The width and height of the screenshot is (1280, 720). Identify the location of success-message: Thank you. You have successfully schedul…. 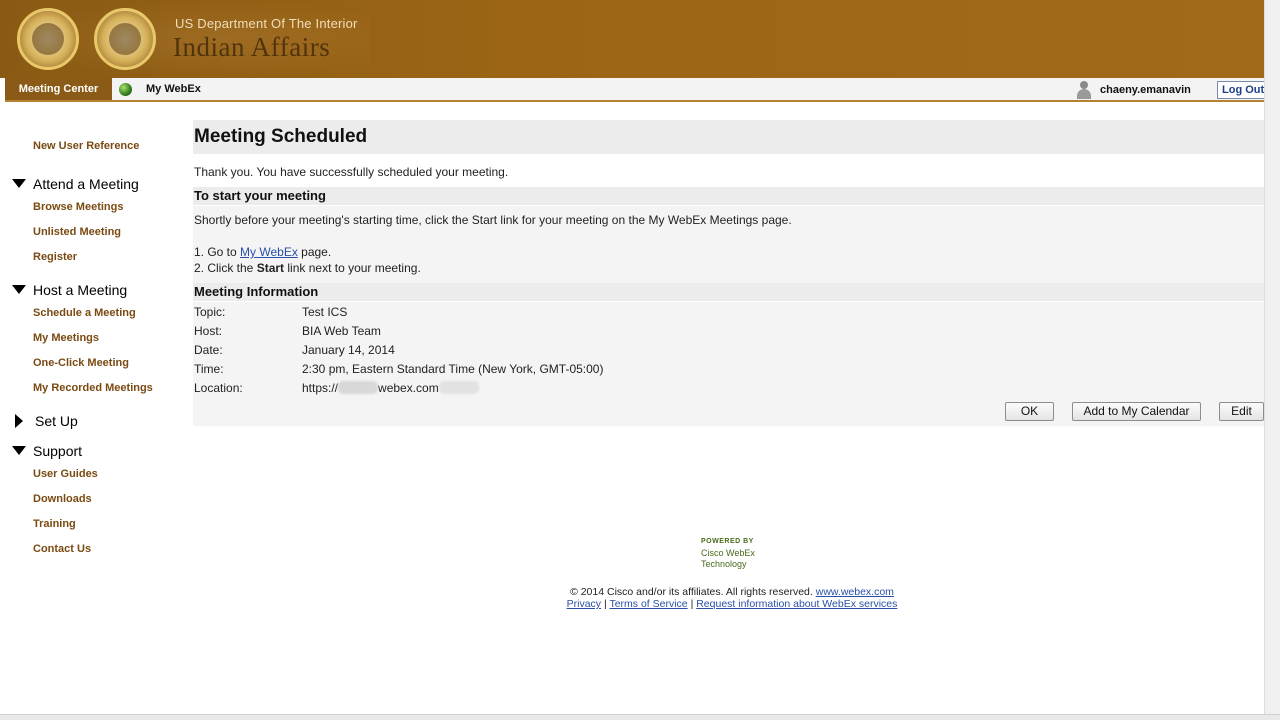
(351, 172).